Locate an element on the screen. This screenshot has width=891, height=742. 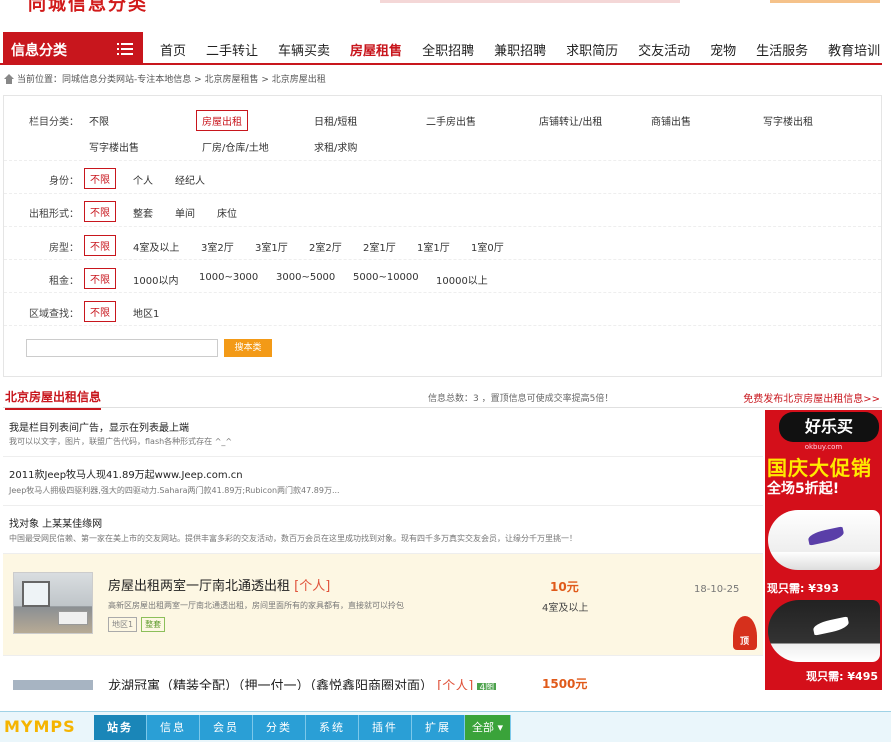
menu-icon is located at coordinates (125, 49).